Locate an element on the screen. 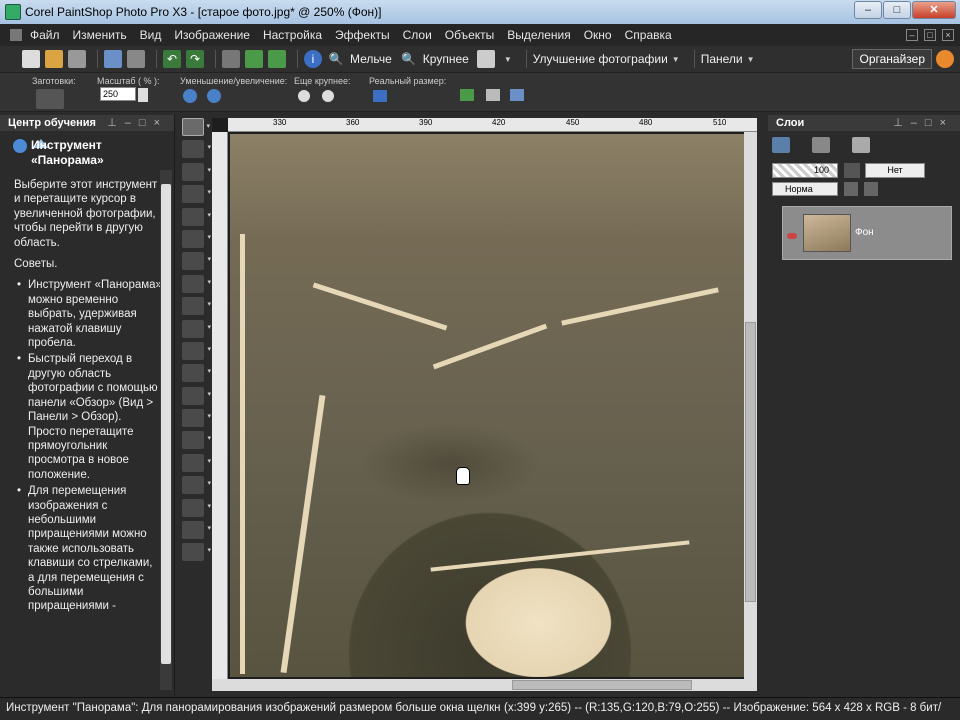 The width and height of the screenshot is (960, 720). fit-window-icon is located at coordinates (467, 95).